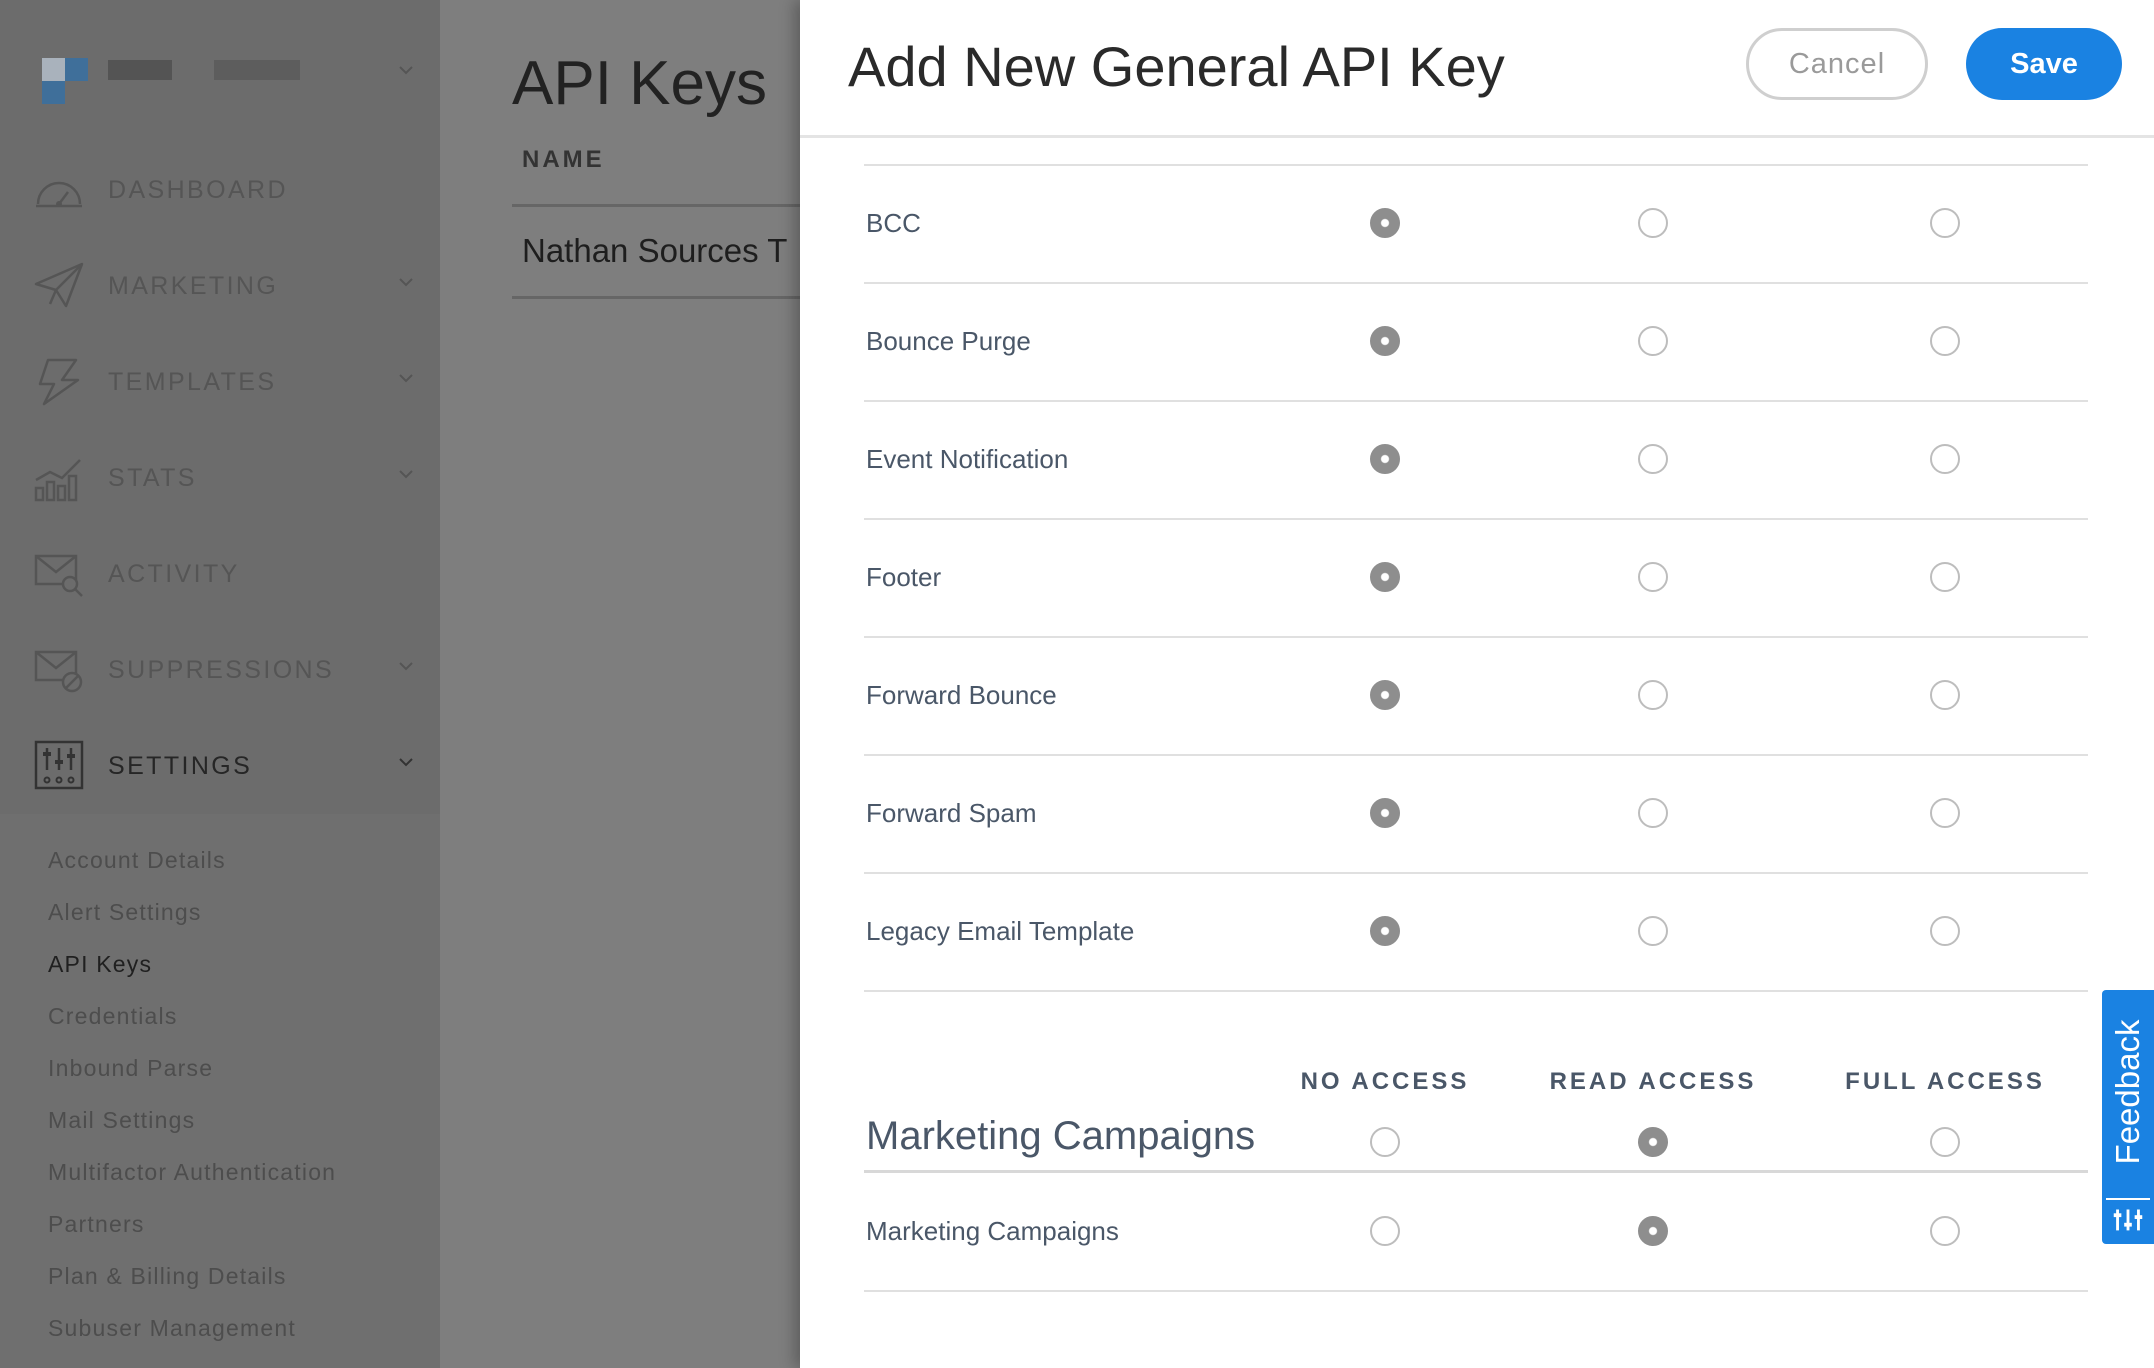 Image resolution: width=2154 pixels, height=1368 pixels. I want to click on nav-item-activity: ACTIVITY, so click(220, 572).